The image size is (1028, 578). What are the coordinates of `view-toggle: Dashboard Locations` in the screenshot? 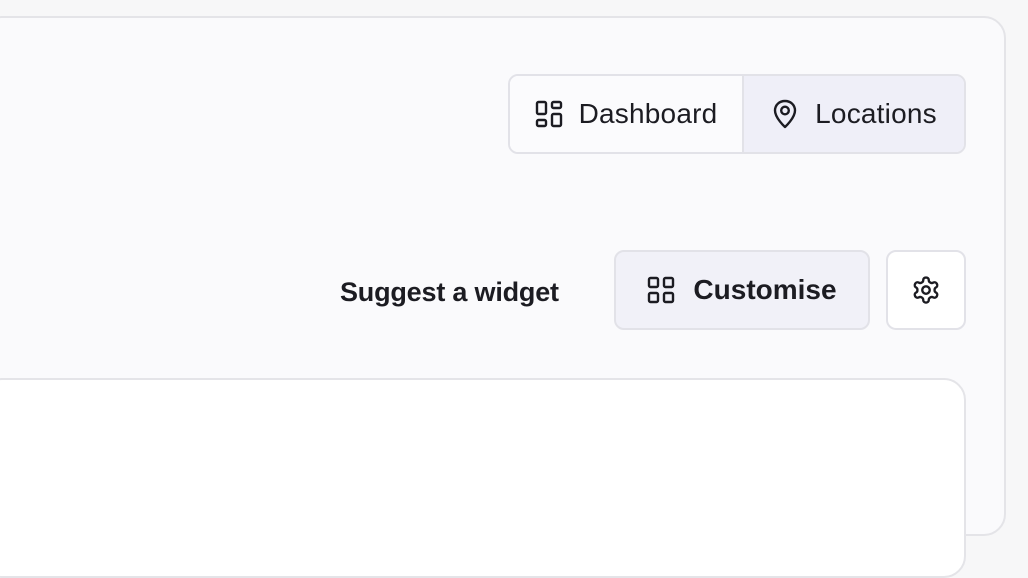 It's located at (737, 114).